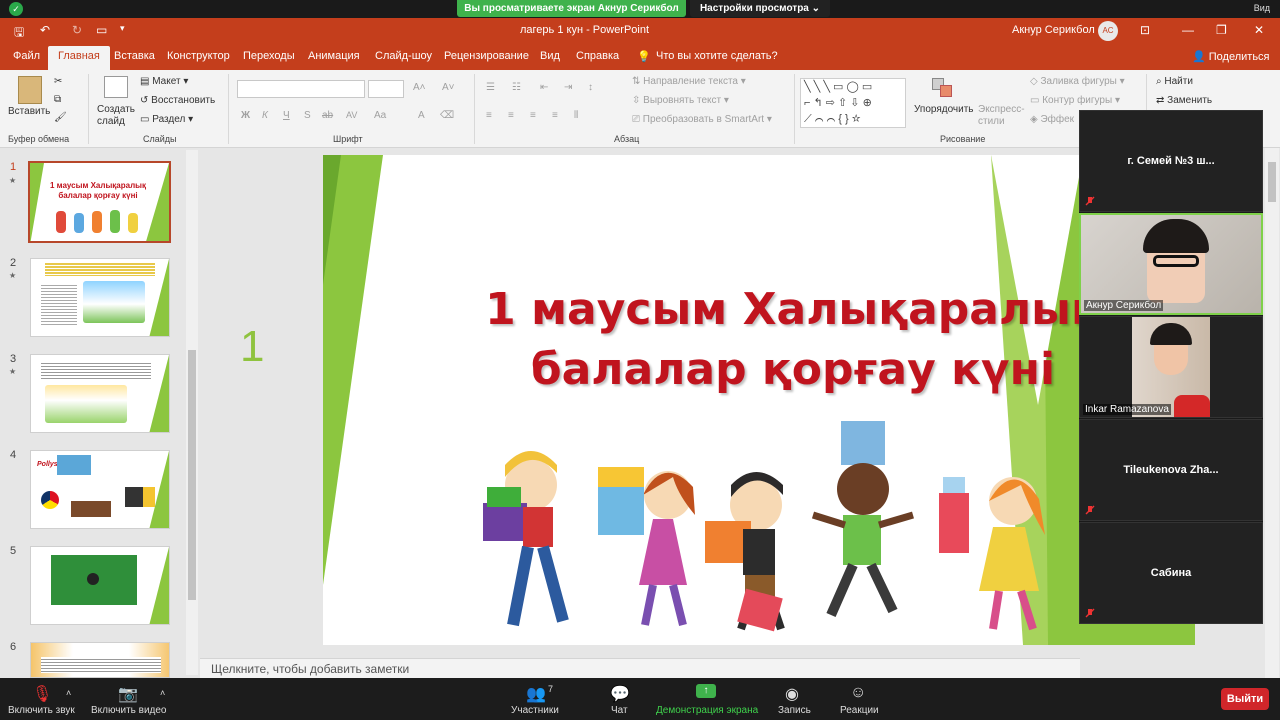  I want to click on bold-button: Ж, so click(245, 115).